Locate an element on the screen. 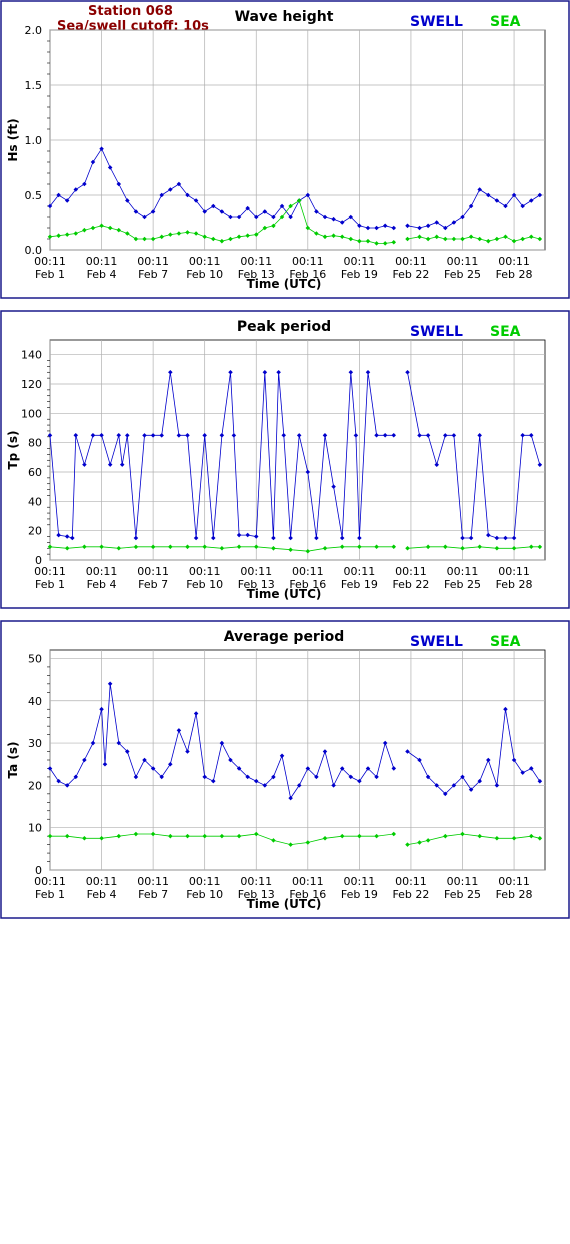 This screenshot has height=1244, width=570. y-tick-label: 60 is located at coordinates (35, 472).